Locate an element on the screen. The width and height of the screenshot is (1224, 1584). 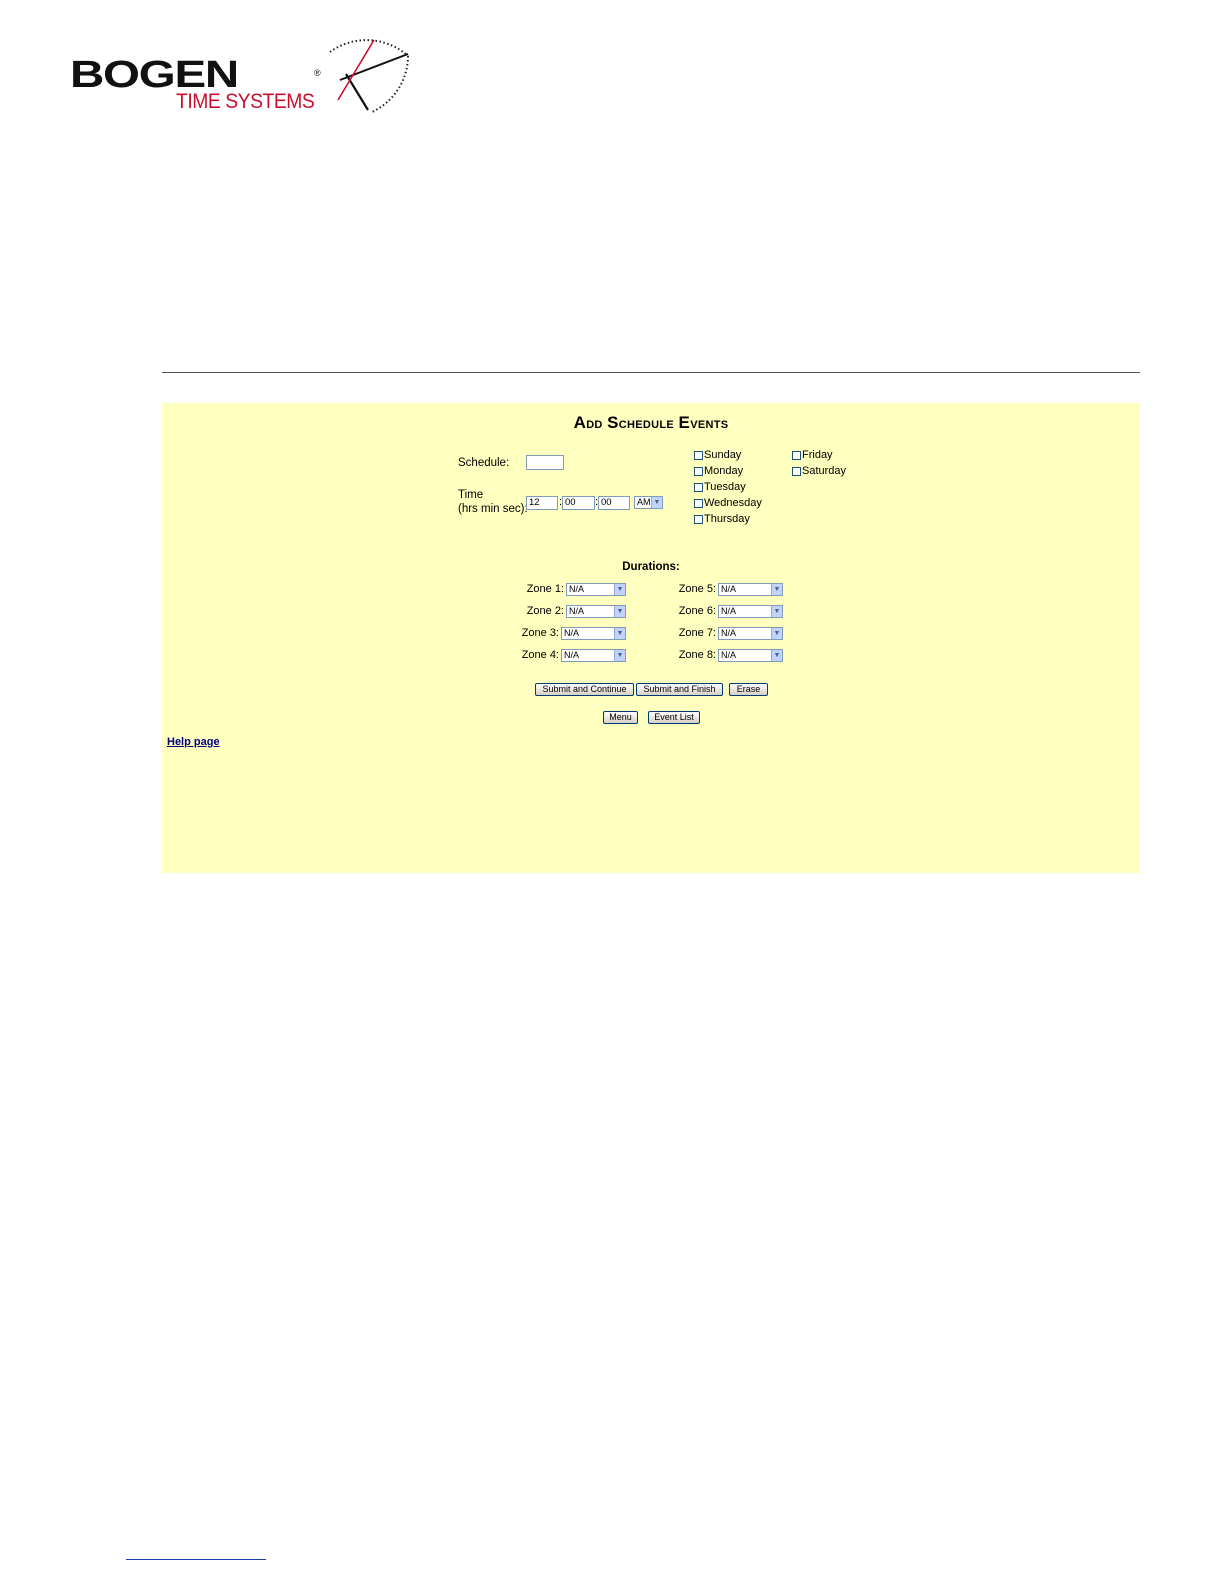
zone-3-label: Zone 3: is located at coordinates (540, 633).